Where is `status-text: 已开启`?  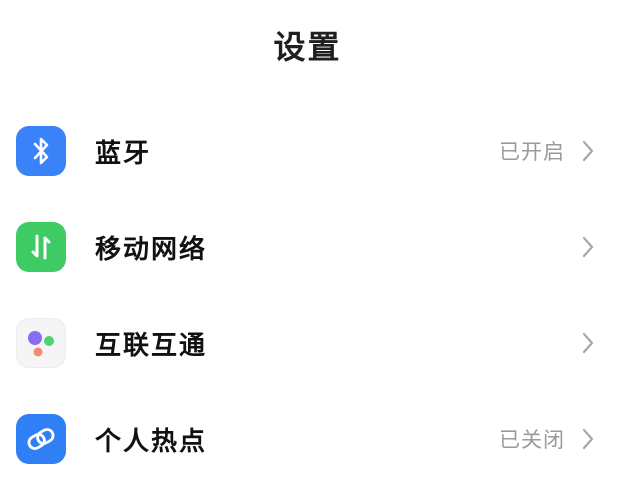 status-text: 已开启 is located at coordinates (532, 152).